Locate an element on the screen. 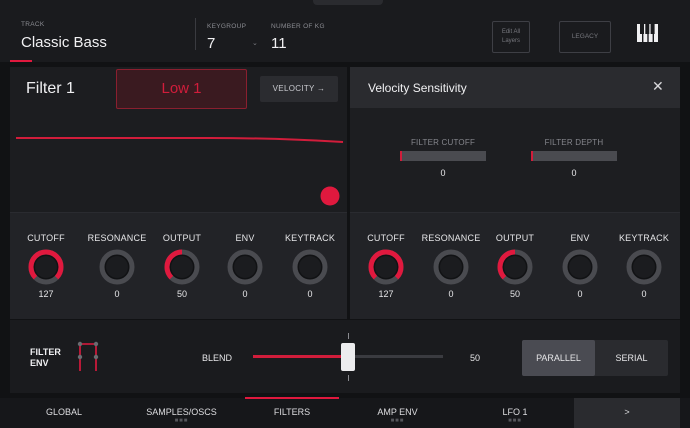 The height and width of the screenshot is (428, 690). header-divider is located at coordinates (195, 34).